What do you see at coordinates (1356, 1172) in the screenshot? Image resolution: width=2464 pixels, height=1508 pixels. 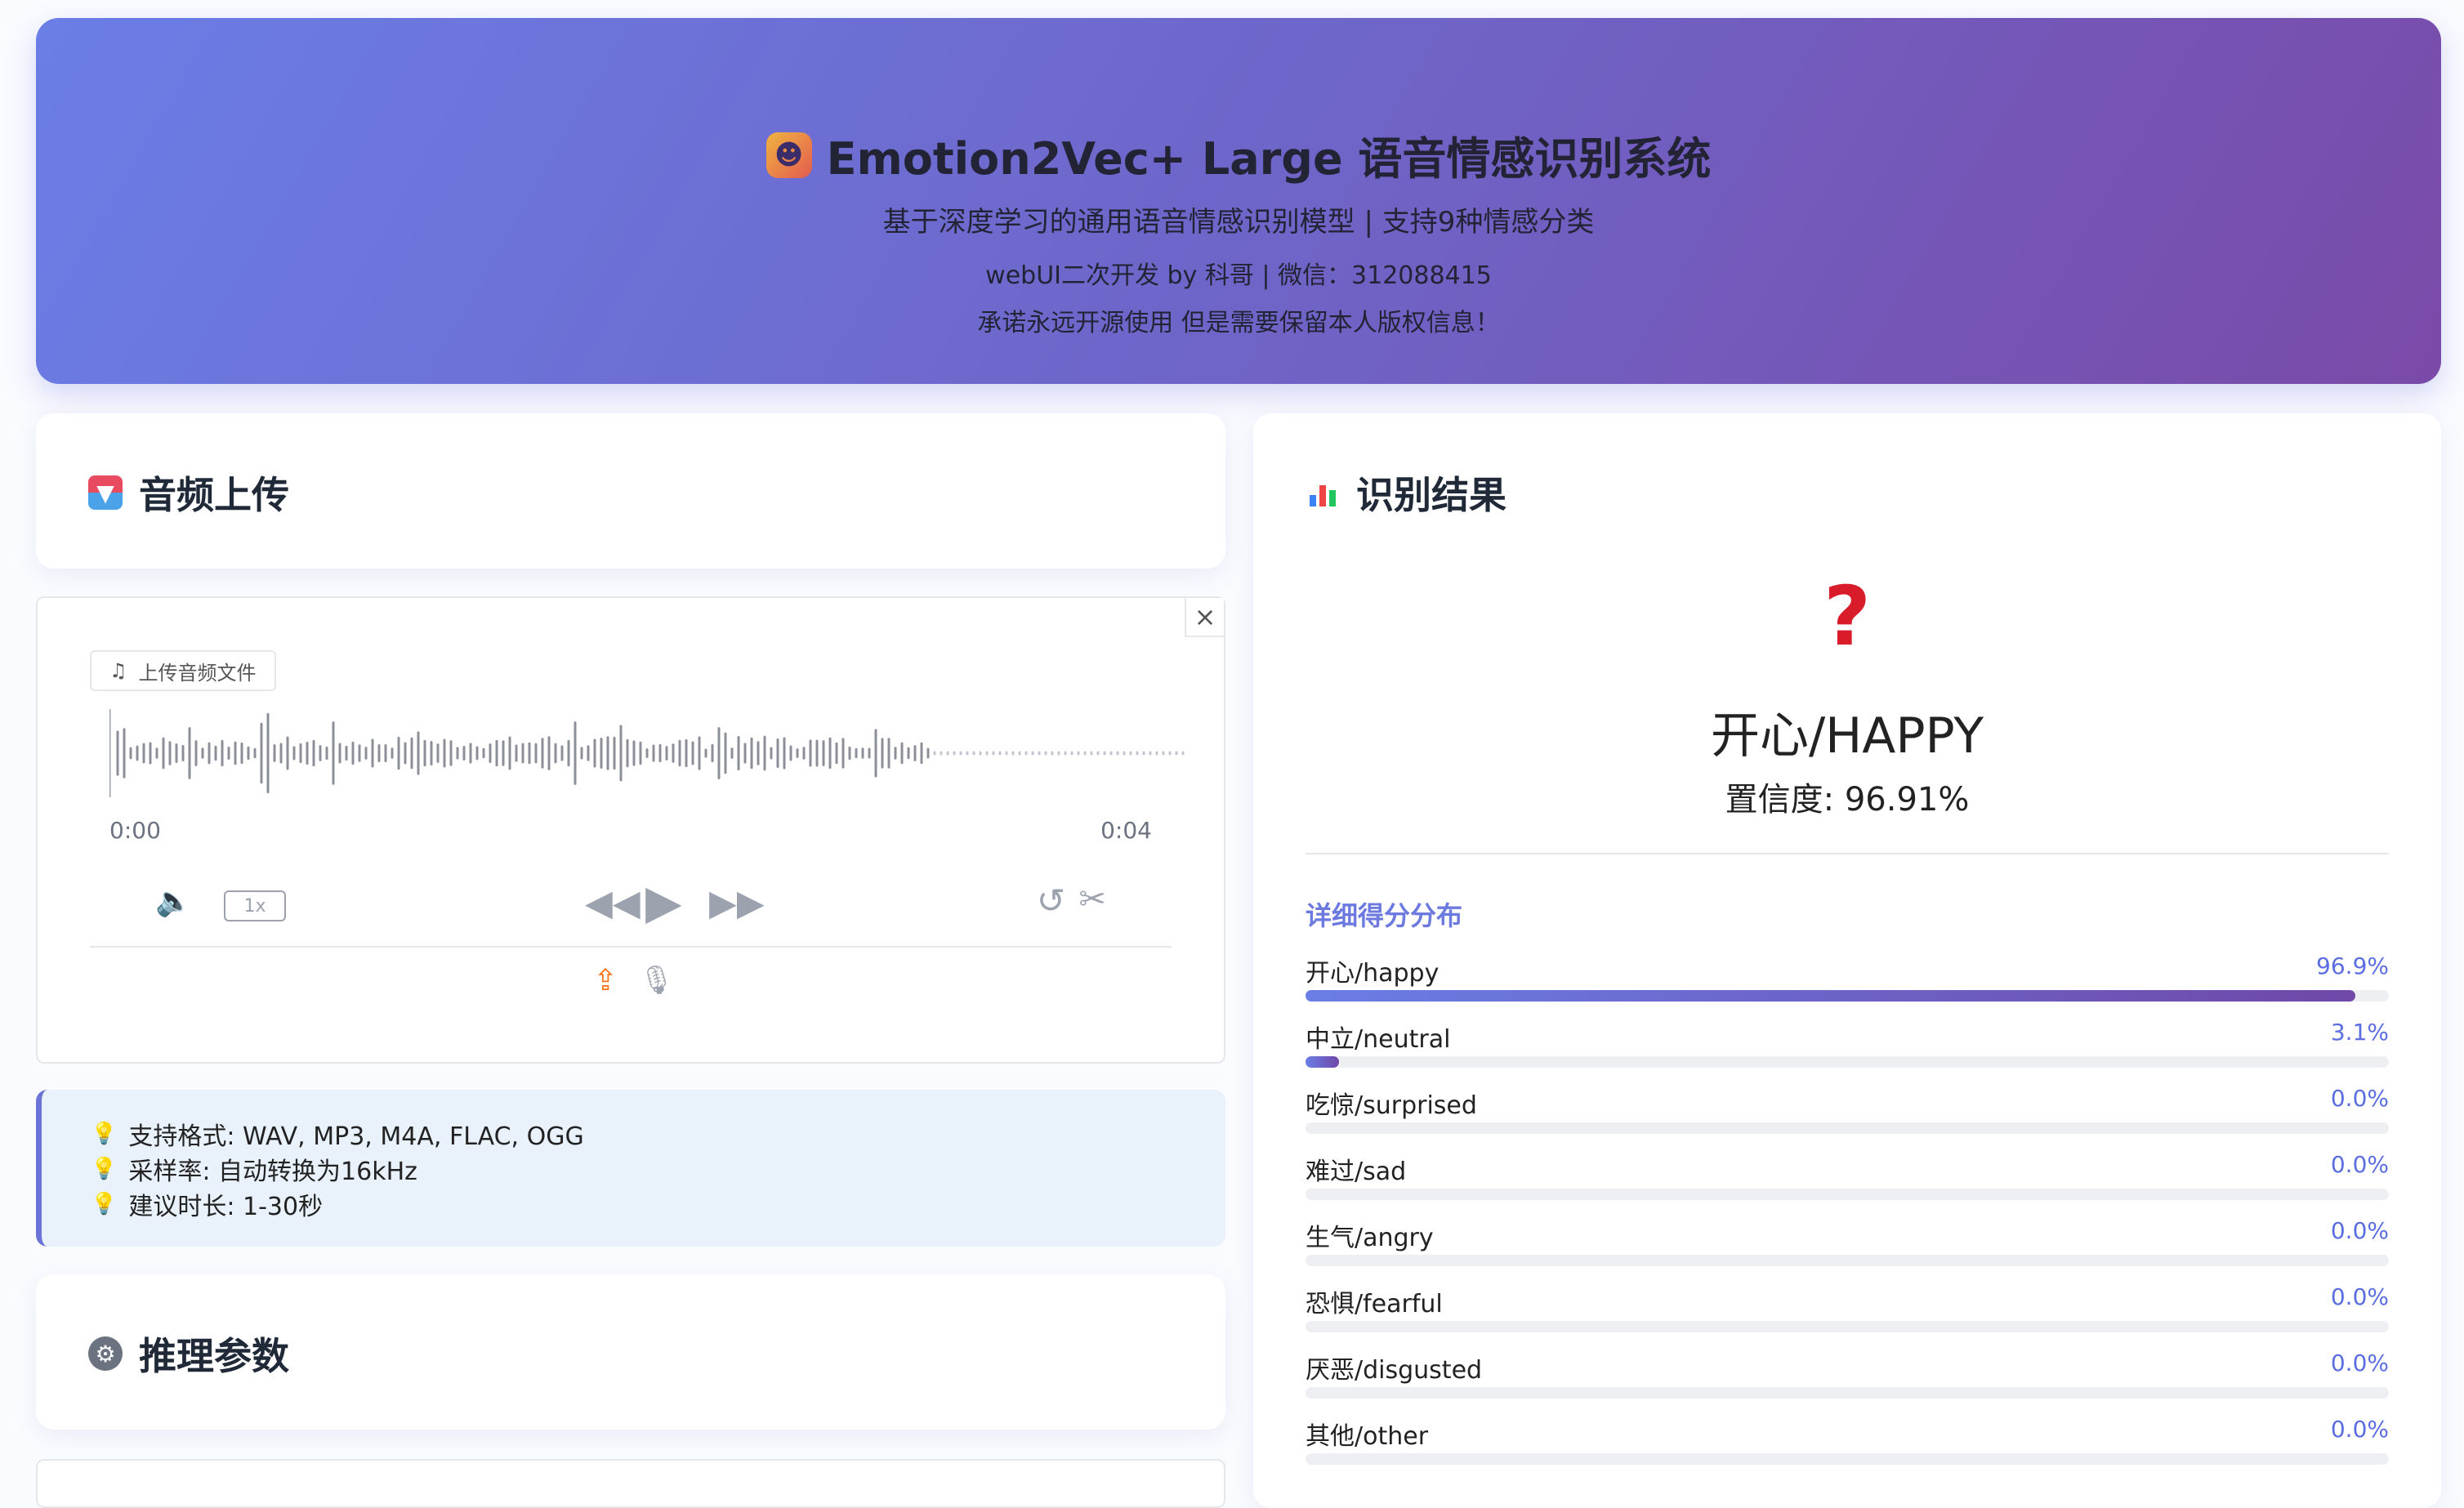 I see `score-name: 难过/sad` at bounding box center [1356, 1172].